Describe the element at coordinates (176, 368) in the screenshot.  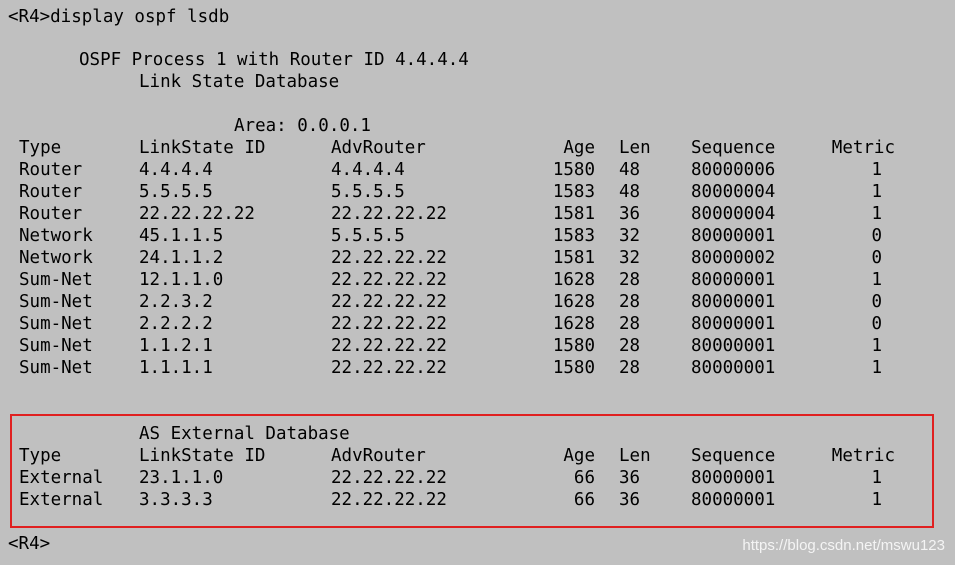
I see `lsdb-cell: 1.1.1.1` at that location.